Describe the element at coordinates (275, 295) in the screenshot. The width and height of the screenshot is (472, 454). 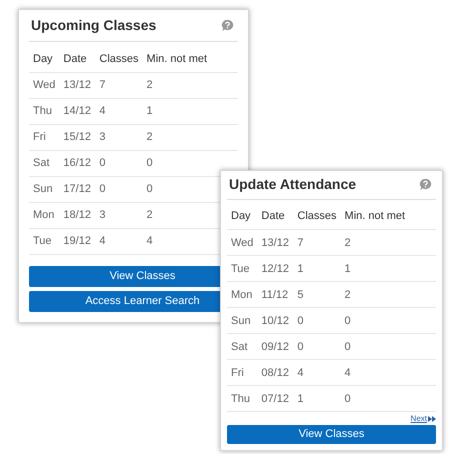
I see `table-cell: 11/12` at that location.